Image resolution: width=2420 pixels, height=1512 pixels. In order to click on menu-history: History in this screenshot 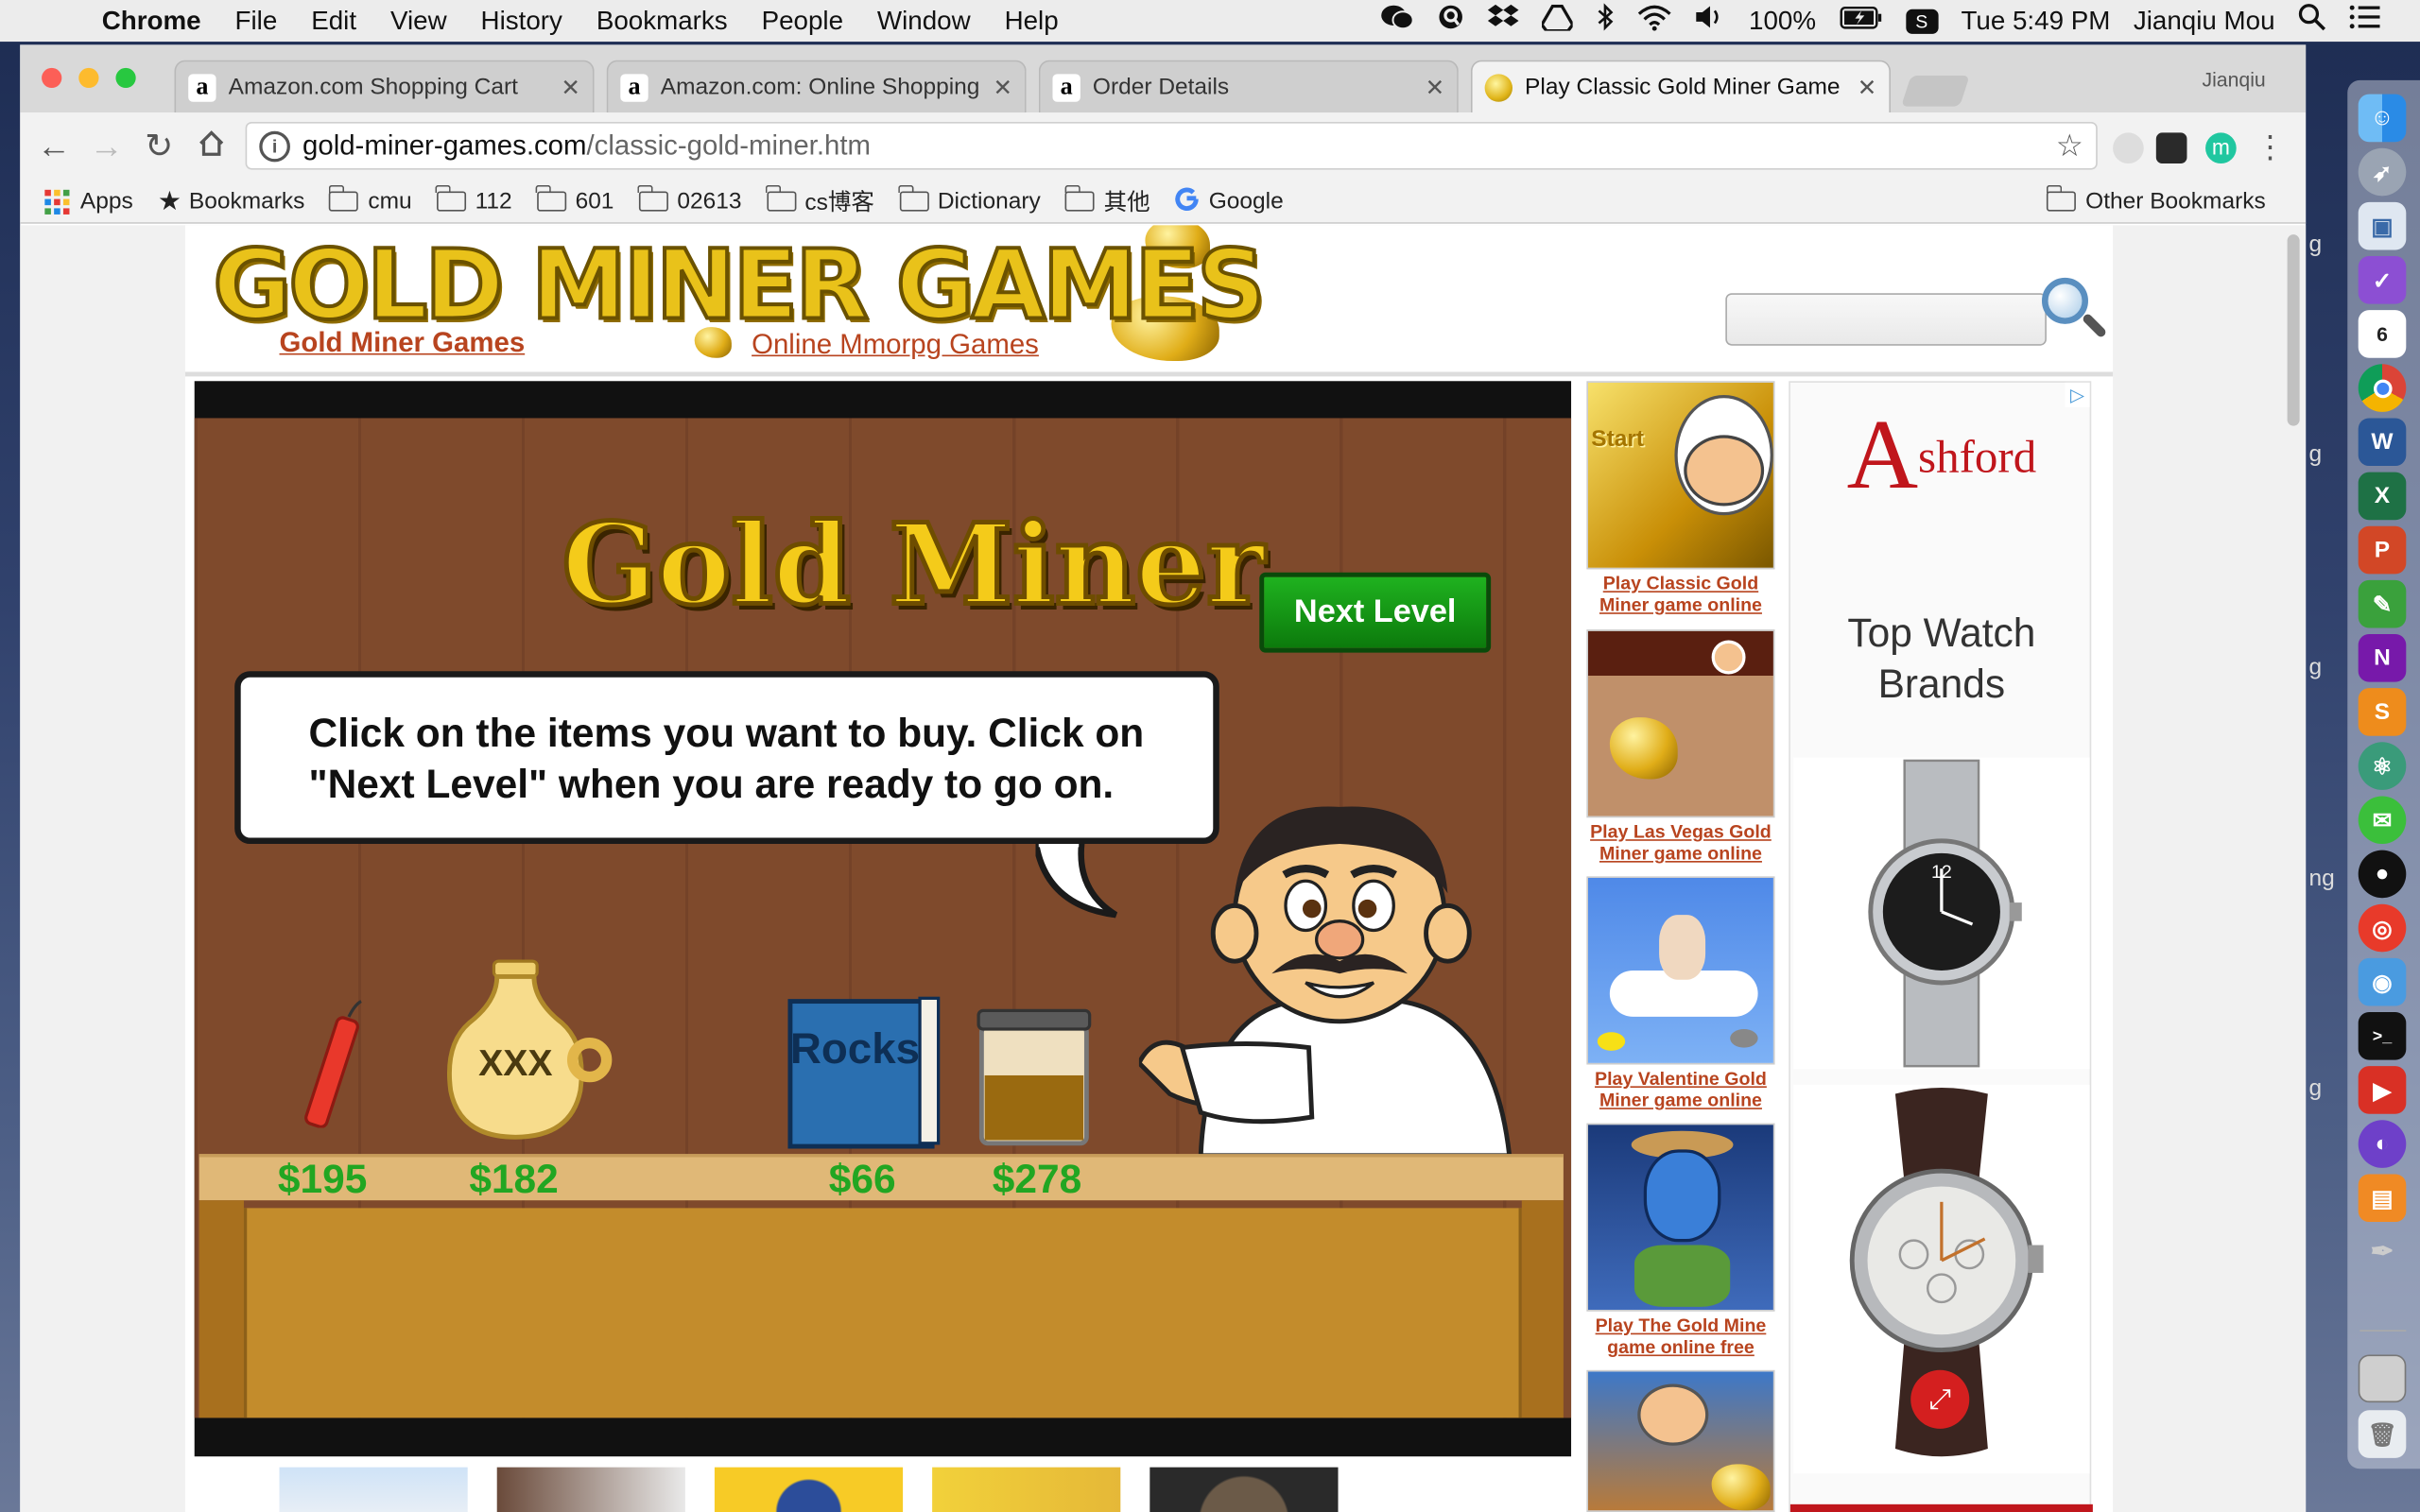, I will do `click(521, 21)`.